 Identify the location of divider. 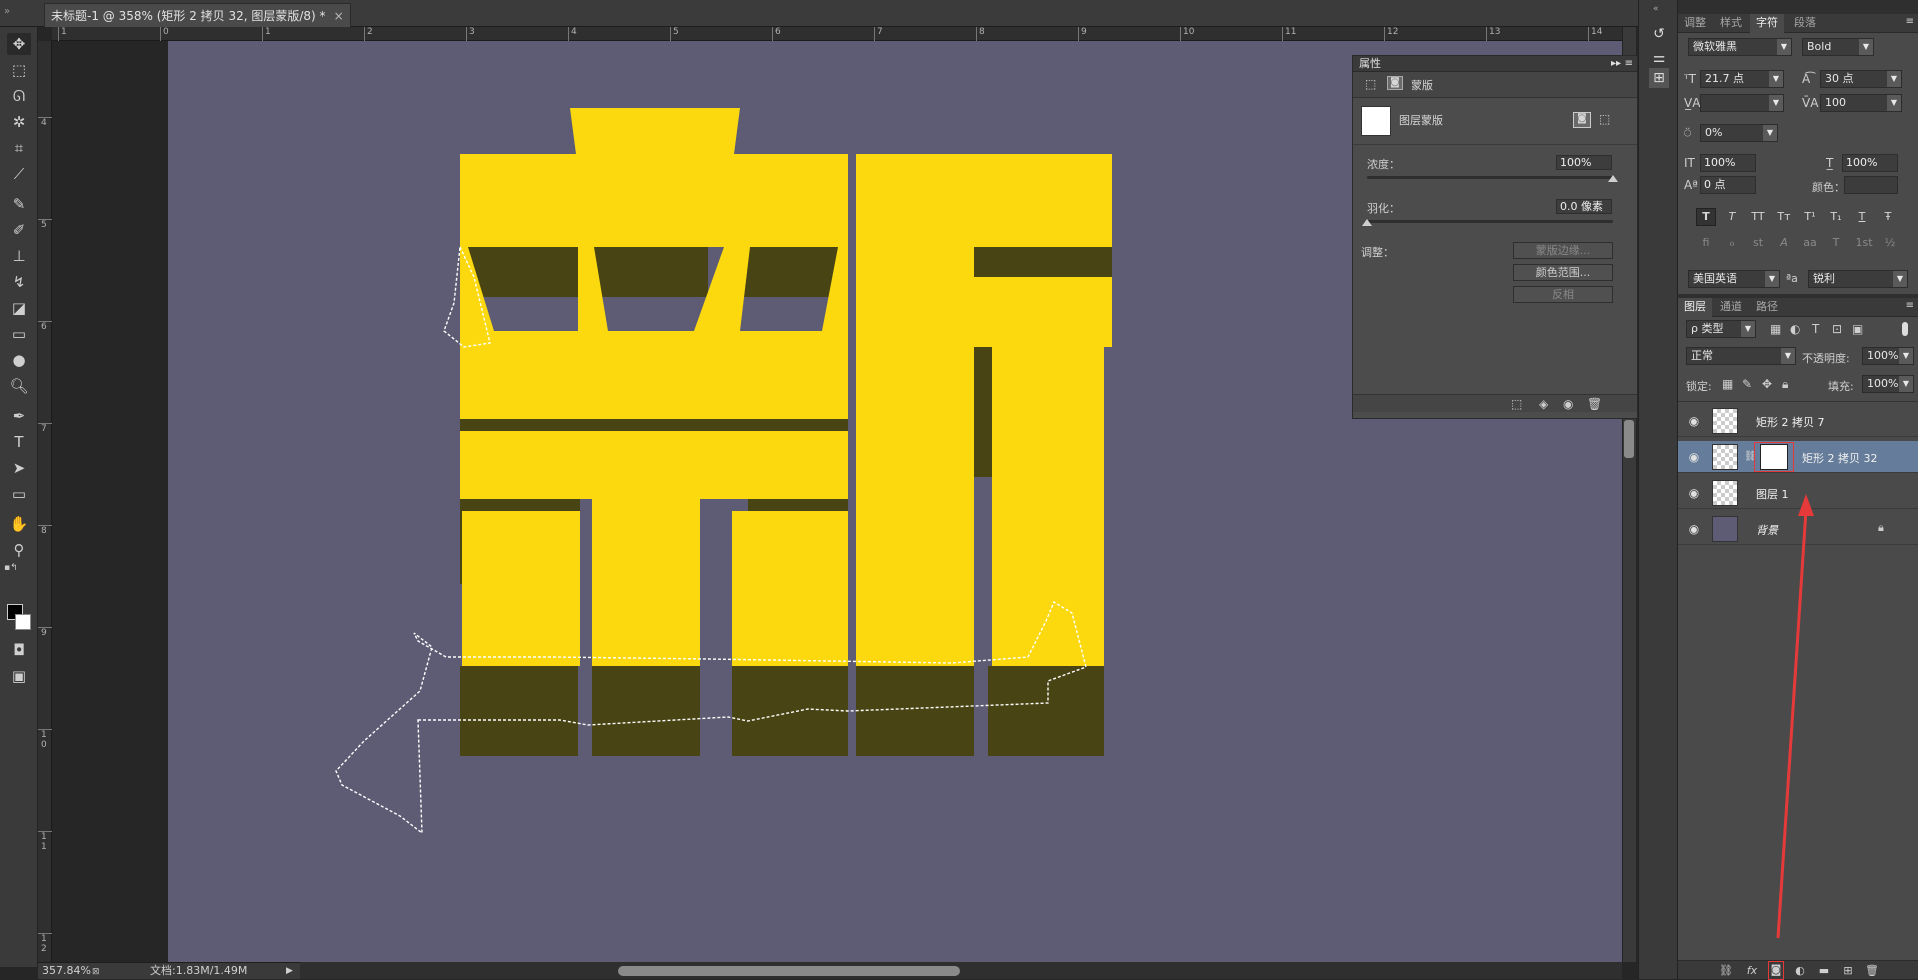
(1495, 144).